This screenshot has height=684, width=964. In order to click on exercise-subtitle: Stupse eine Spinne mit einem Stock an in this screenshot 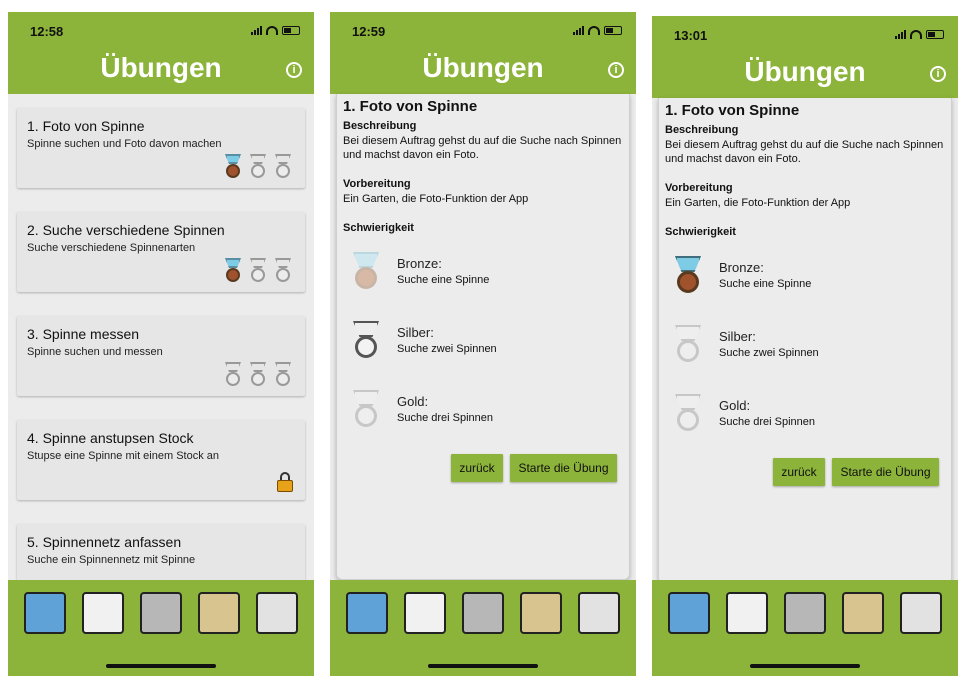, I will do `click(123, 456)`.